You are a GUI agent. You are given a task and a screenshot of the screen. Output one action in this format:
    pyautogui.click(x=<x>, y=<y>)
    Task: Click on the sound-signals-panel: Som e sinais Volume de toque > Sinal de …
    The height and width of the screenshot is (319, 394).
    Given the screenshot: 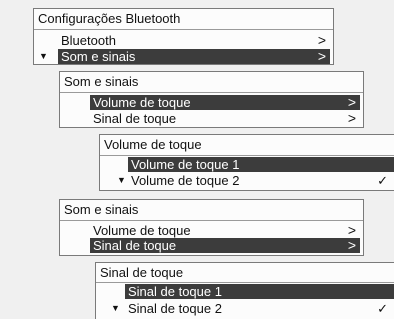 What is the action you would take?
    pyautogui.click(x=211, y=99)
    